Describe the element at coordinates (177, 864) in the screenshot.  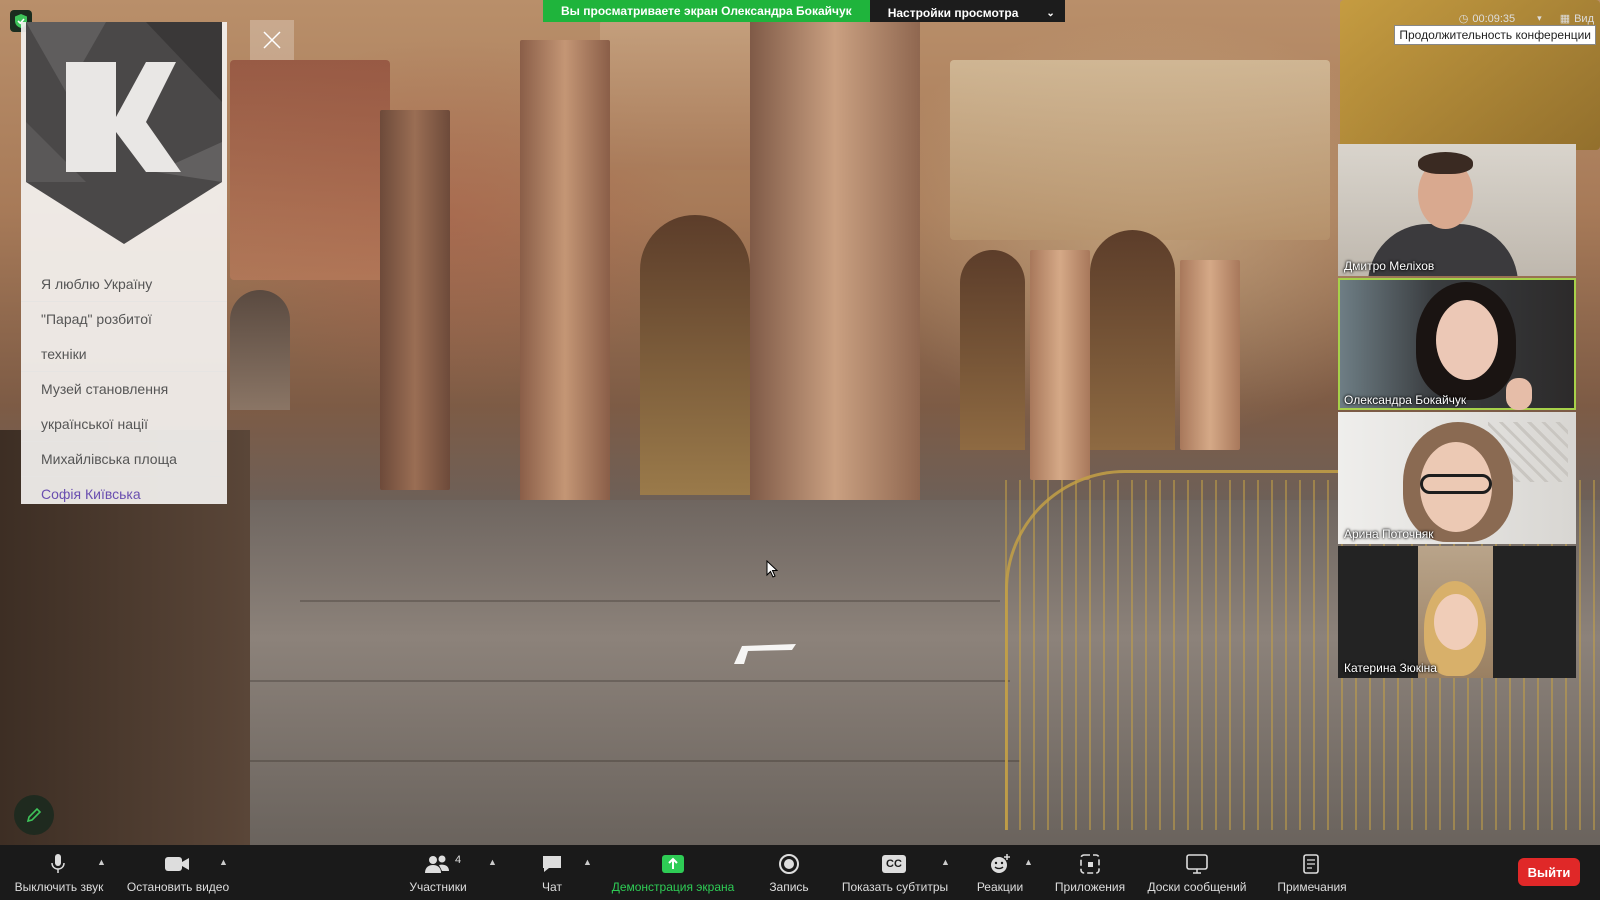
I see `camera-icon` at that location.